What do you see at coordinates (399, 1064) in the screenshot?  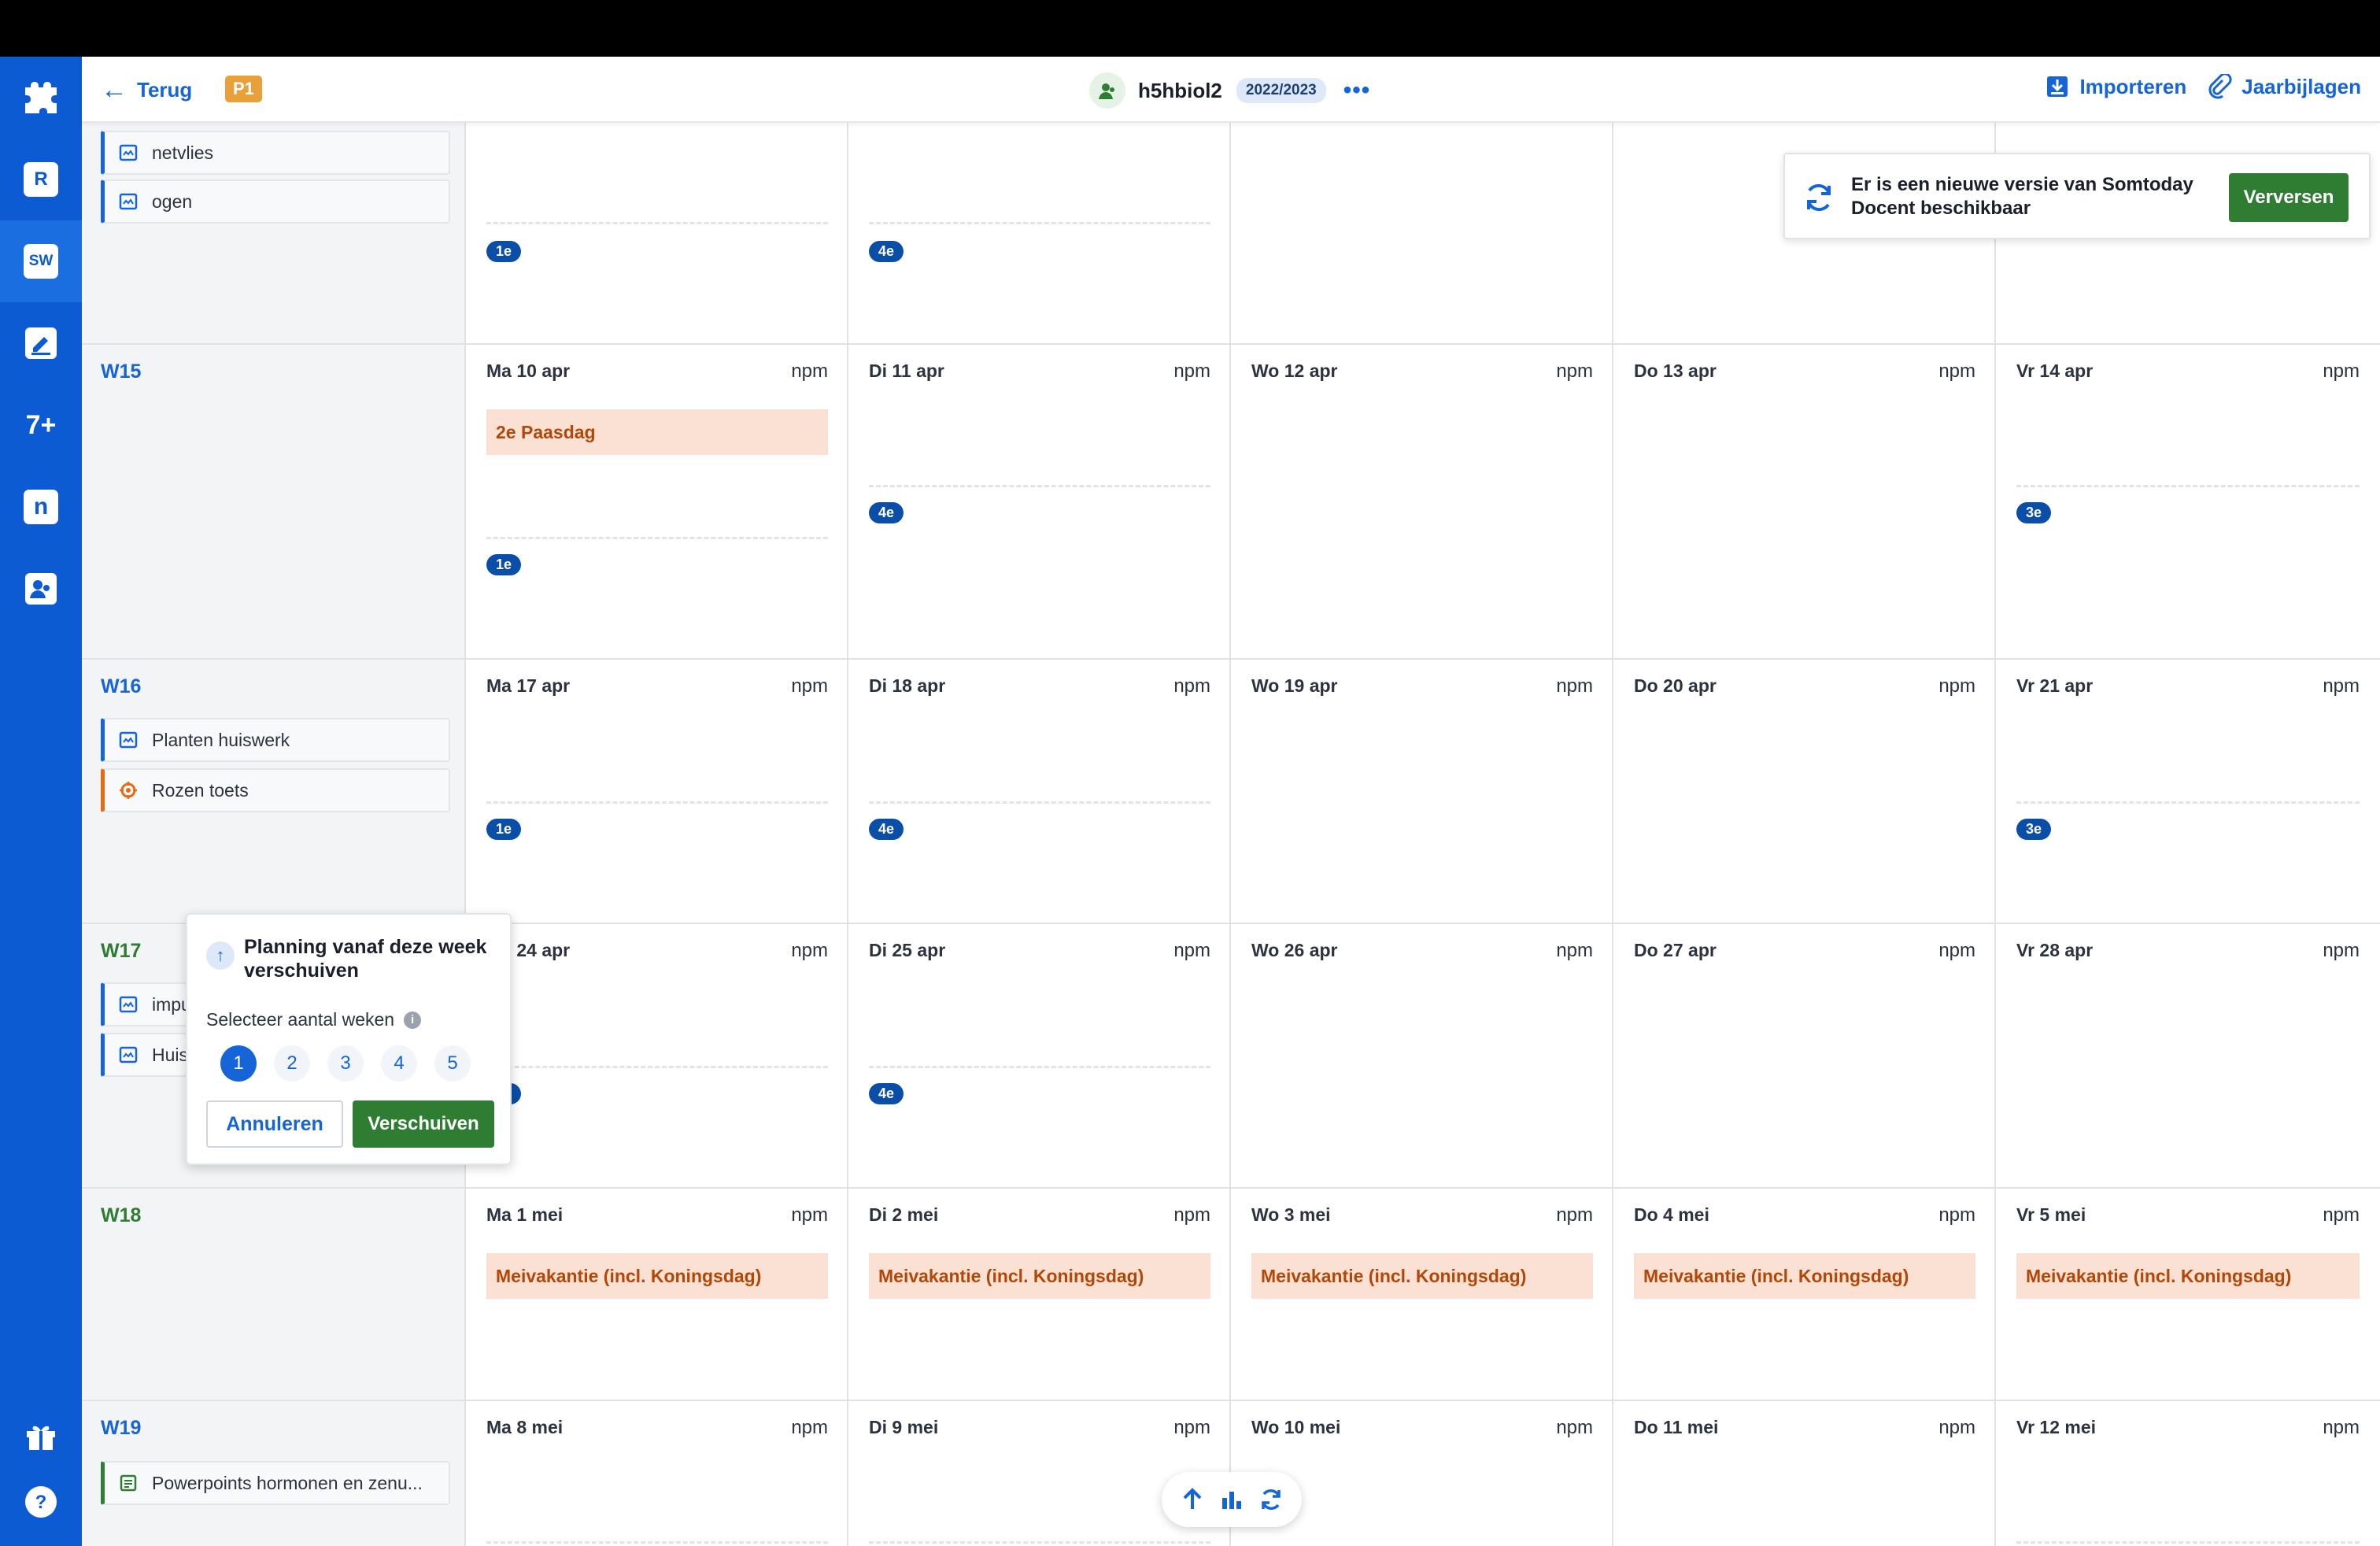 I see `weeks-option-4: 4` at bounding box center [399, 1064].